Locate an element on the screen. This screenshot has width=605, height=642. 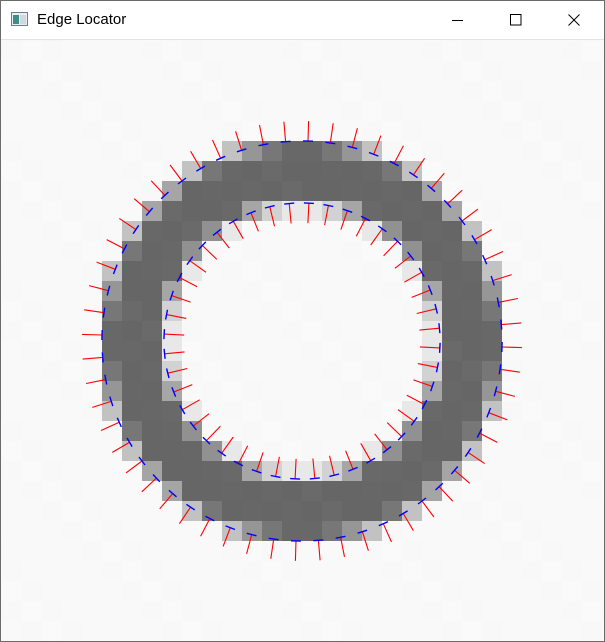
close-button is located at coordinates (574, 20).